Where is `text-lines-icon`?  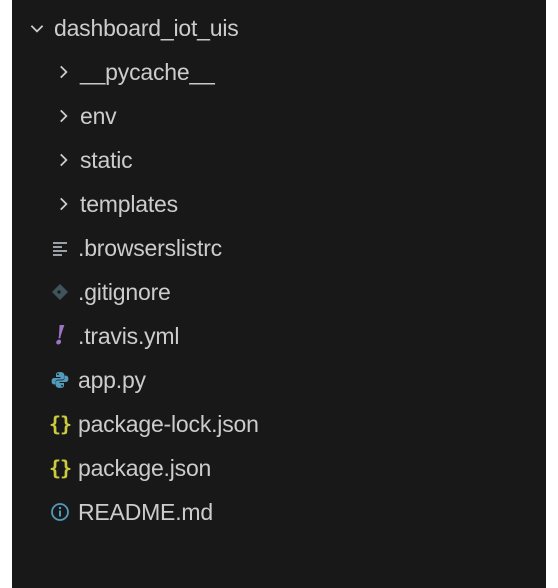
text-lines-icon is located at coordinates (60, 248).